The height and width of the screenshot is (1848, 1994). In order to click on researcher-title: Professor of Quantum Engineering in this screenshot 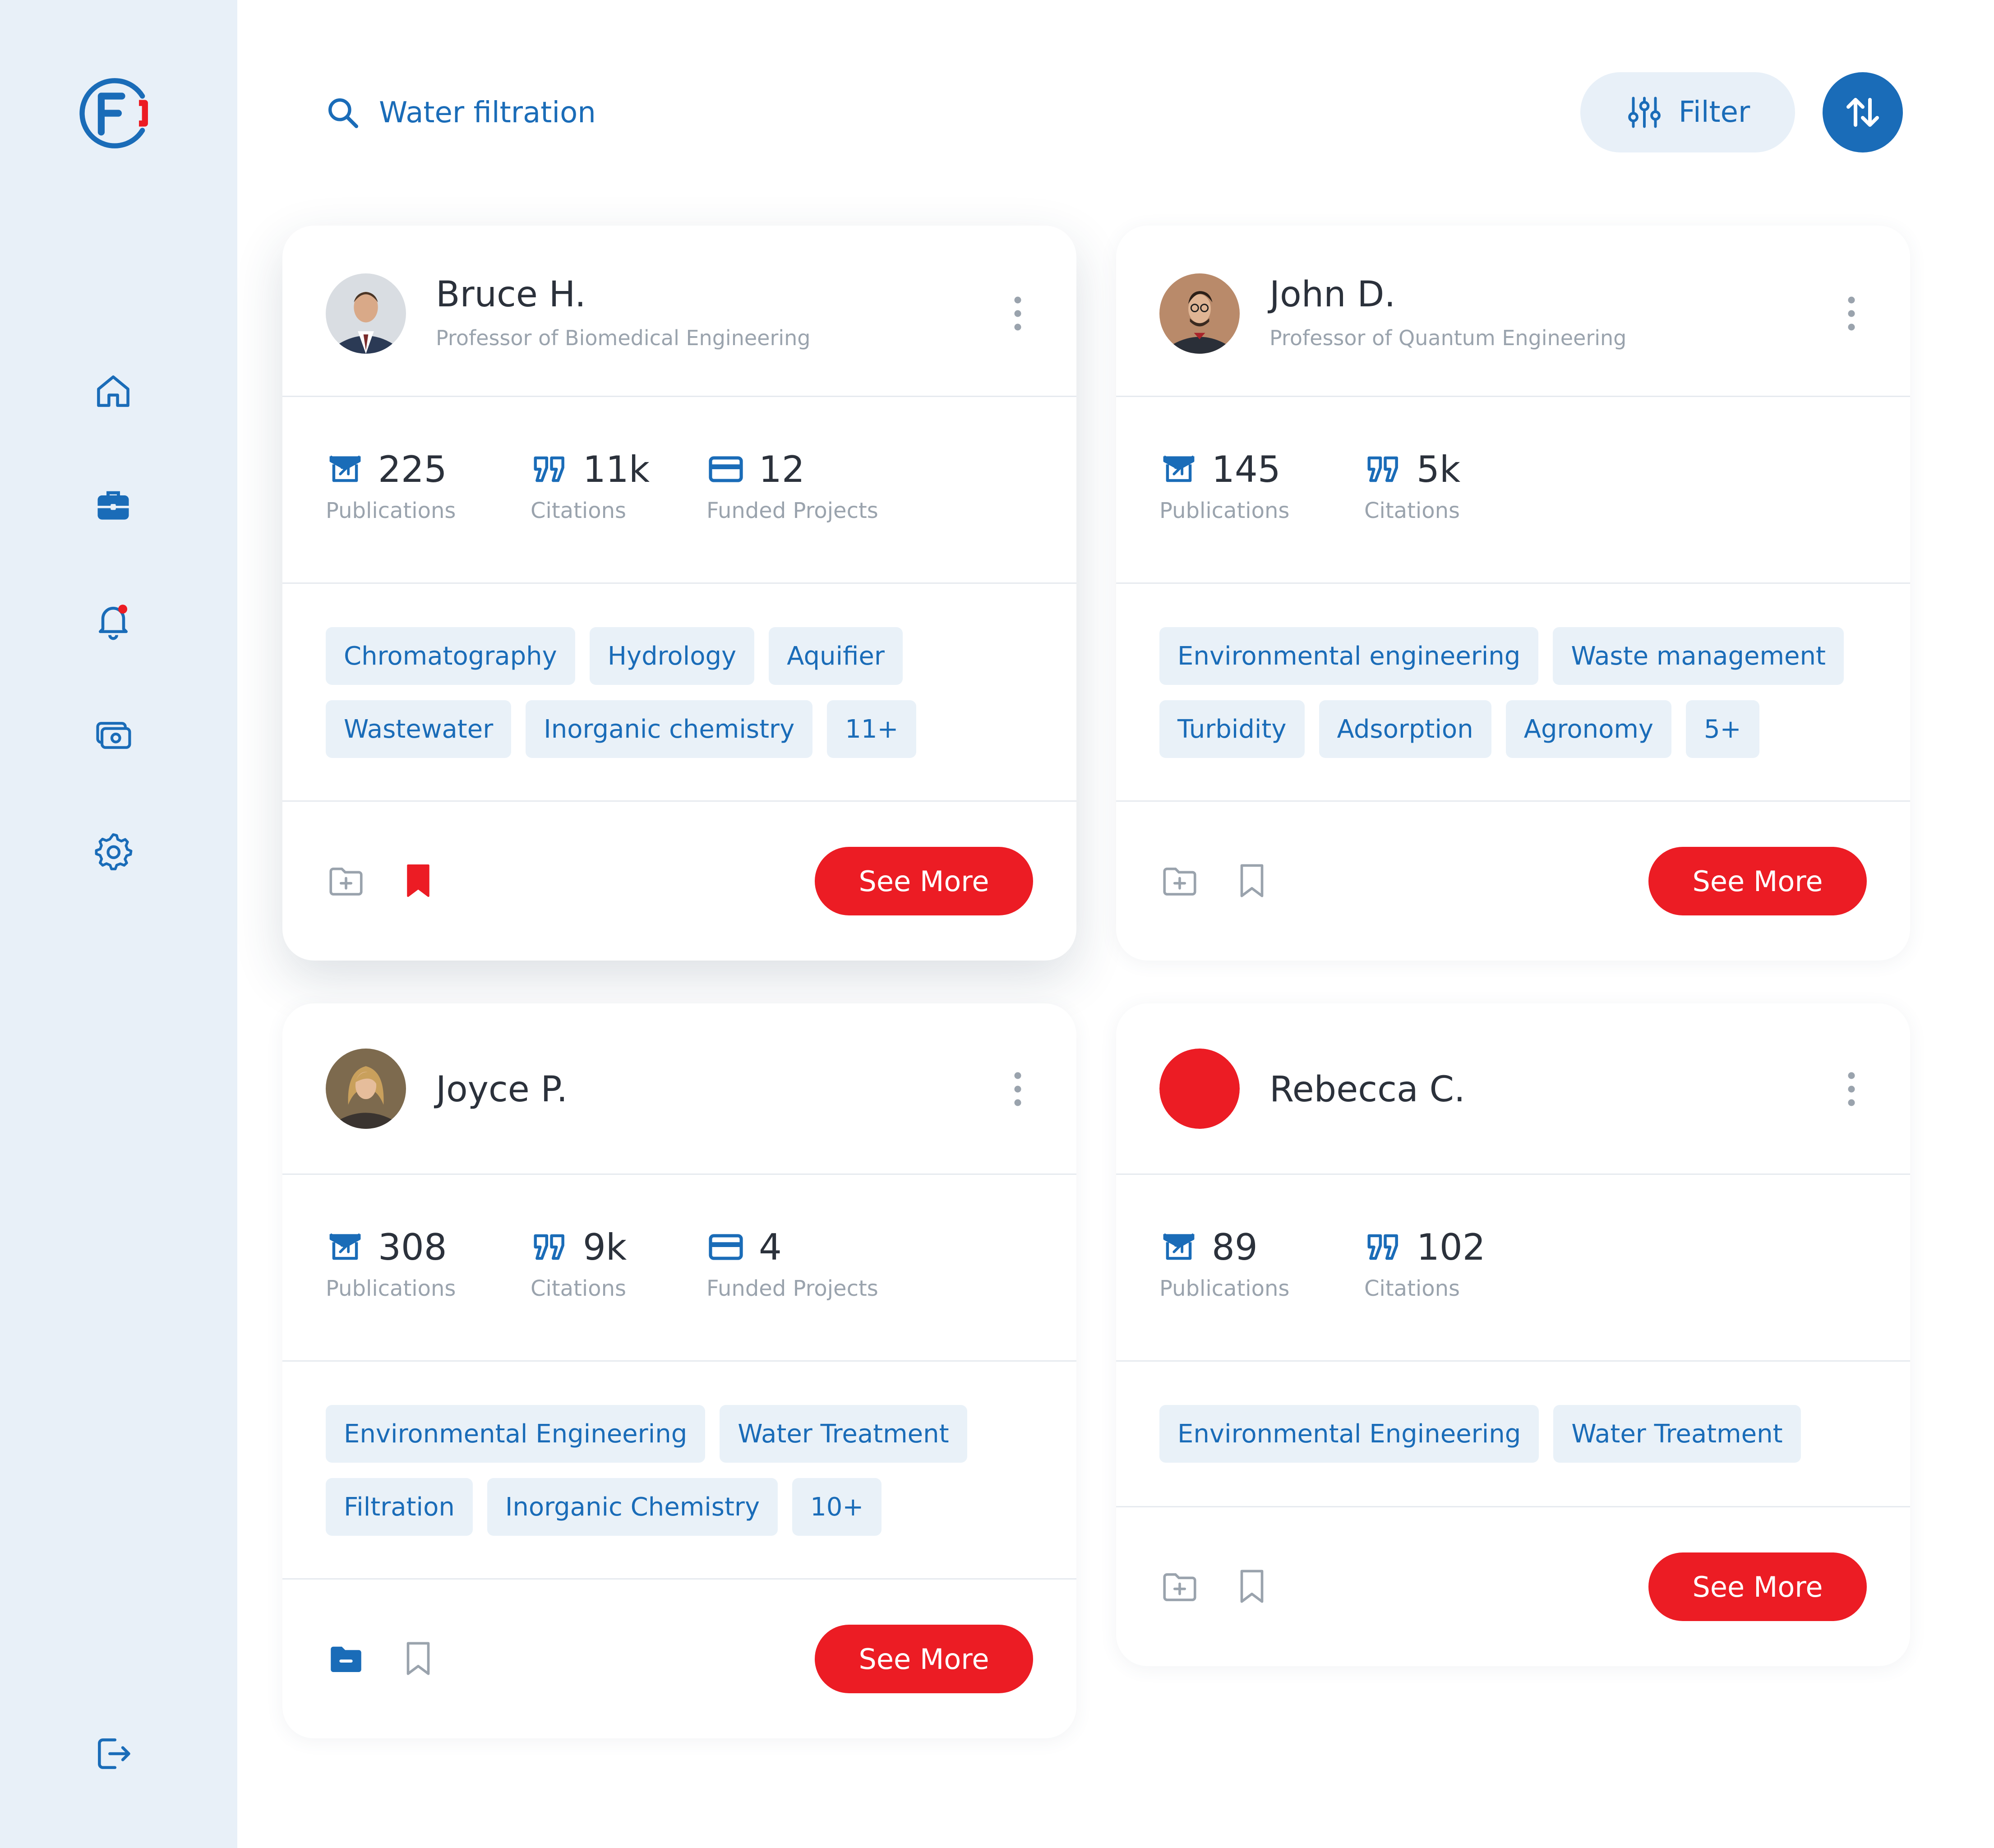, I will do `click(1448, 338)`.